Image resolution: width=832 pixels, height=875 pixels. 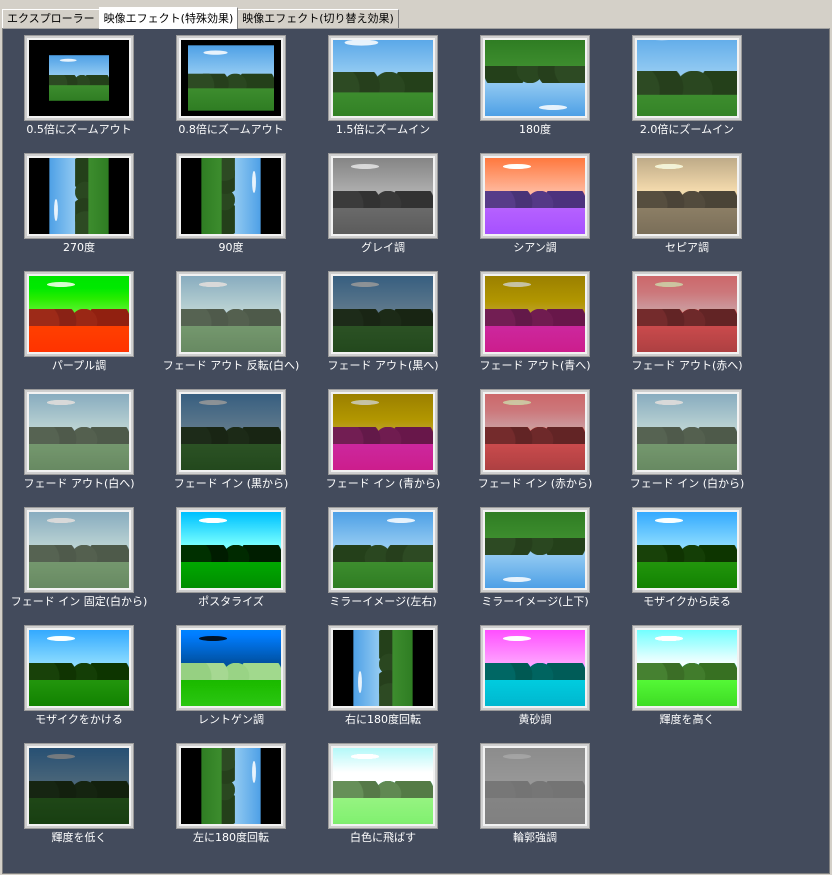 What do you see at coordinates (168, 18) in the screenshot?
I see `tab-video-effects-special: 映像エフェクト(特殊効果)` at bounding box center [168, 18].